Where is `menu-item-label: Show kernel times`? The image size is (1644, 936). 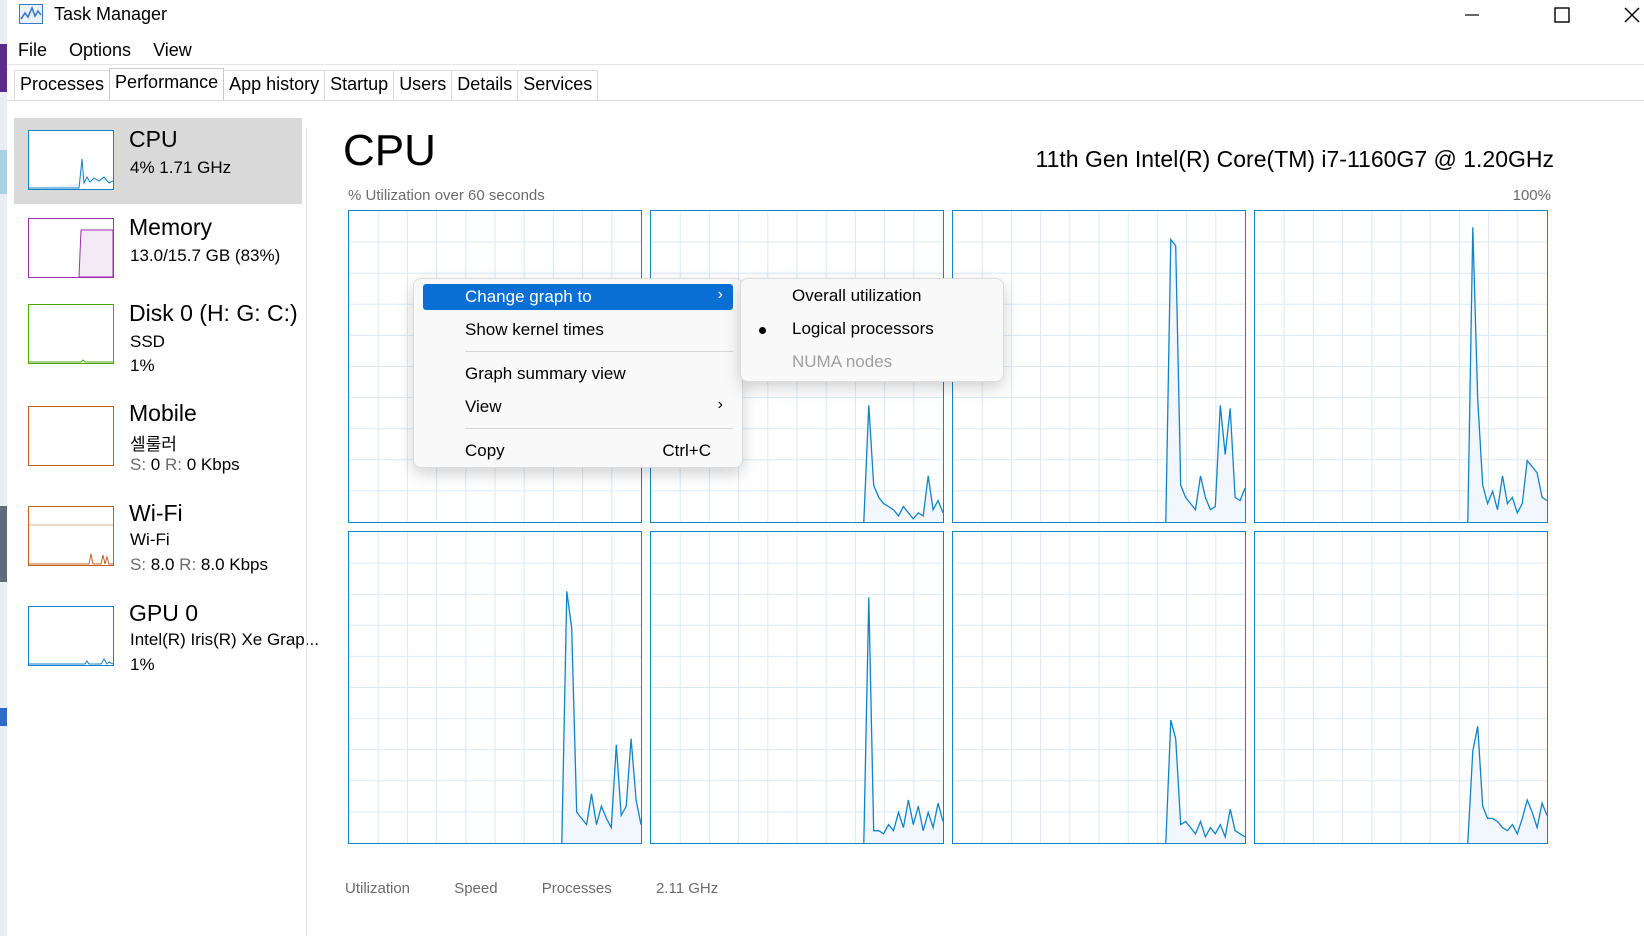 menu-item-label: Show kernel times is located at coordinates (534, 329).